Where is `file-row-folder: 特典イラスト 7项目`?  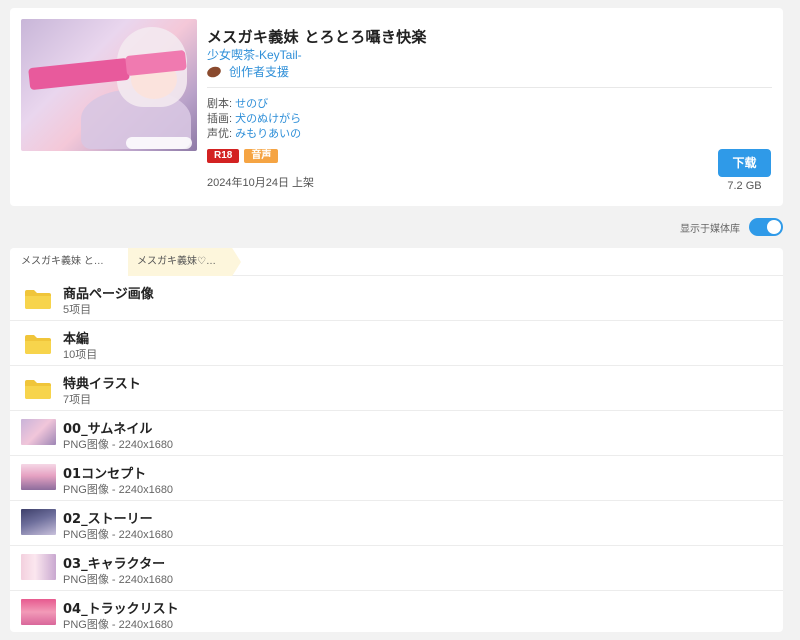
file-row-folder: 特典イラスト 7项目 is located at coordinates (396, 388).